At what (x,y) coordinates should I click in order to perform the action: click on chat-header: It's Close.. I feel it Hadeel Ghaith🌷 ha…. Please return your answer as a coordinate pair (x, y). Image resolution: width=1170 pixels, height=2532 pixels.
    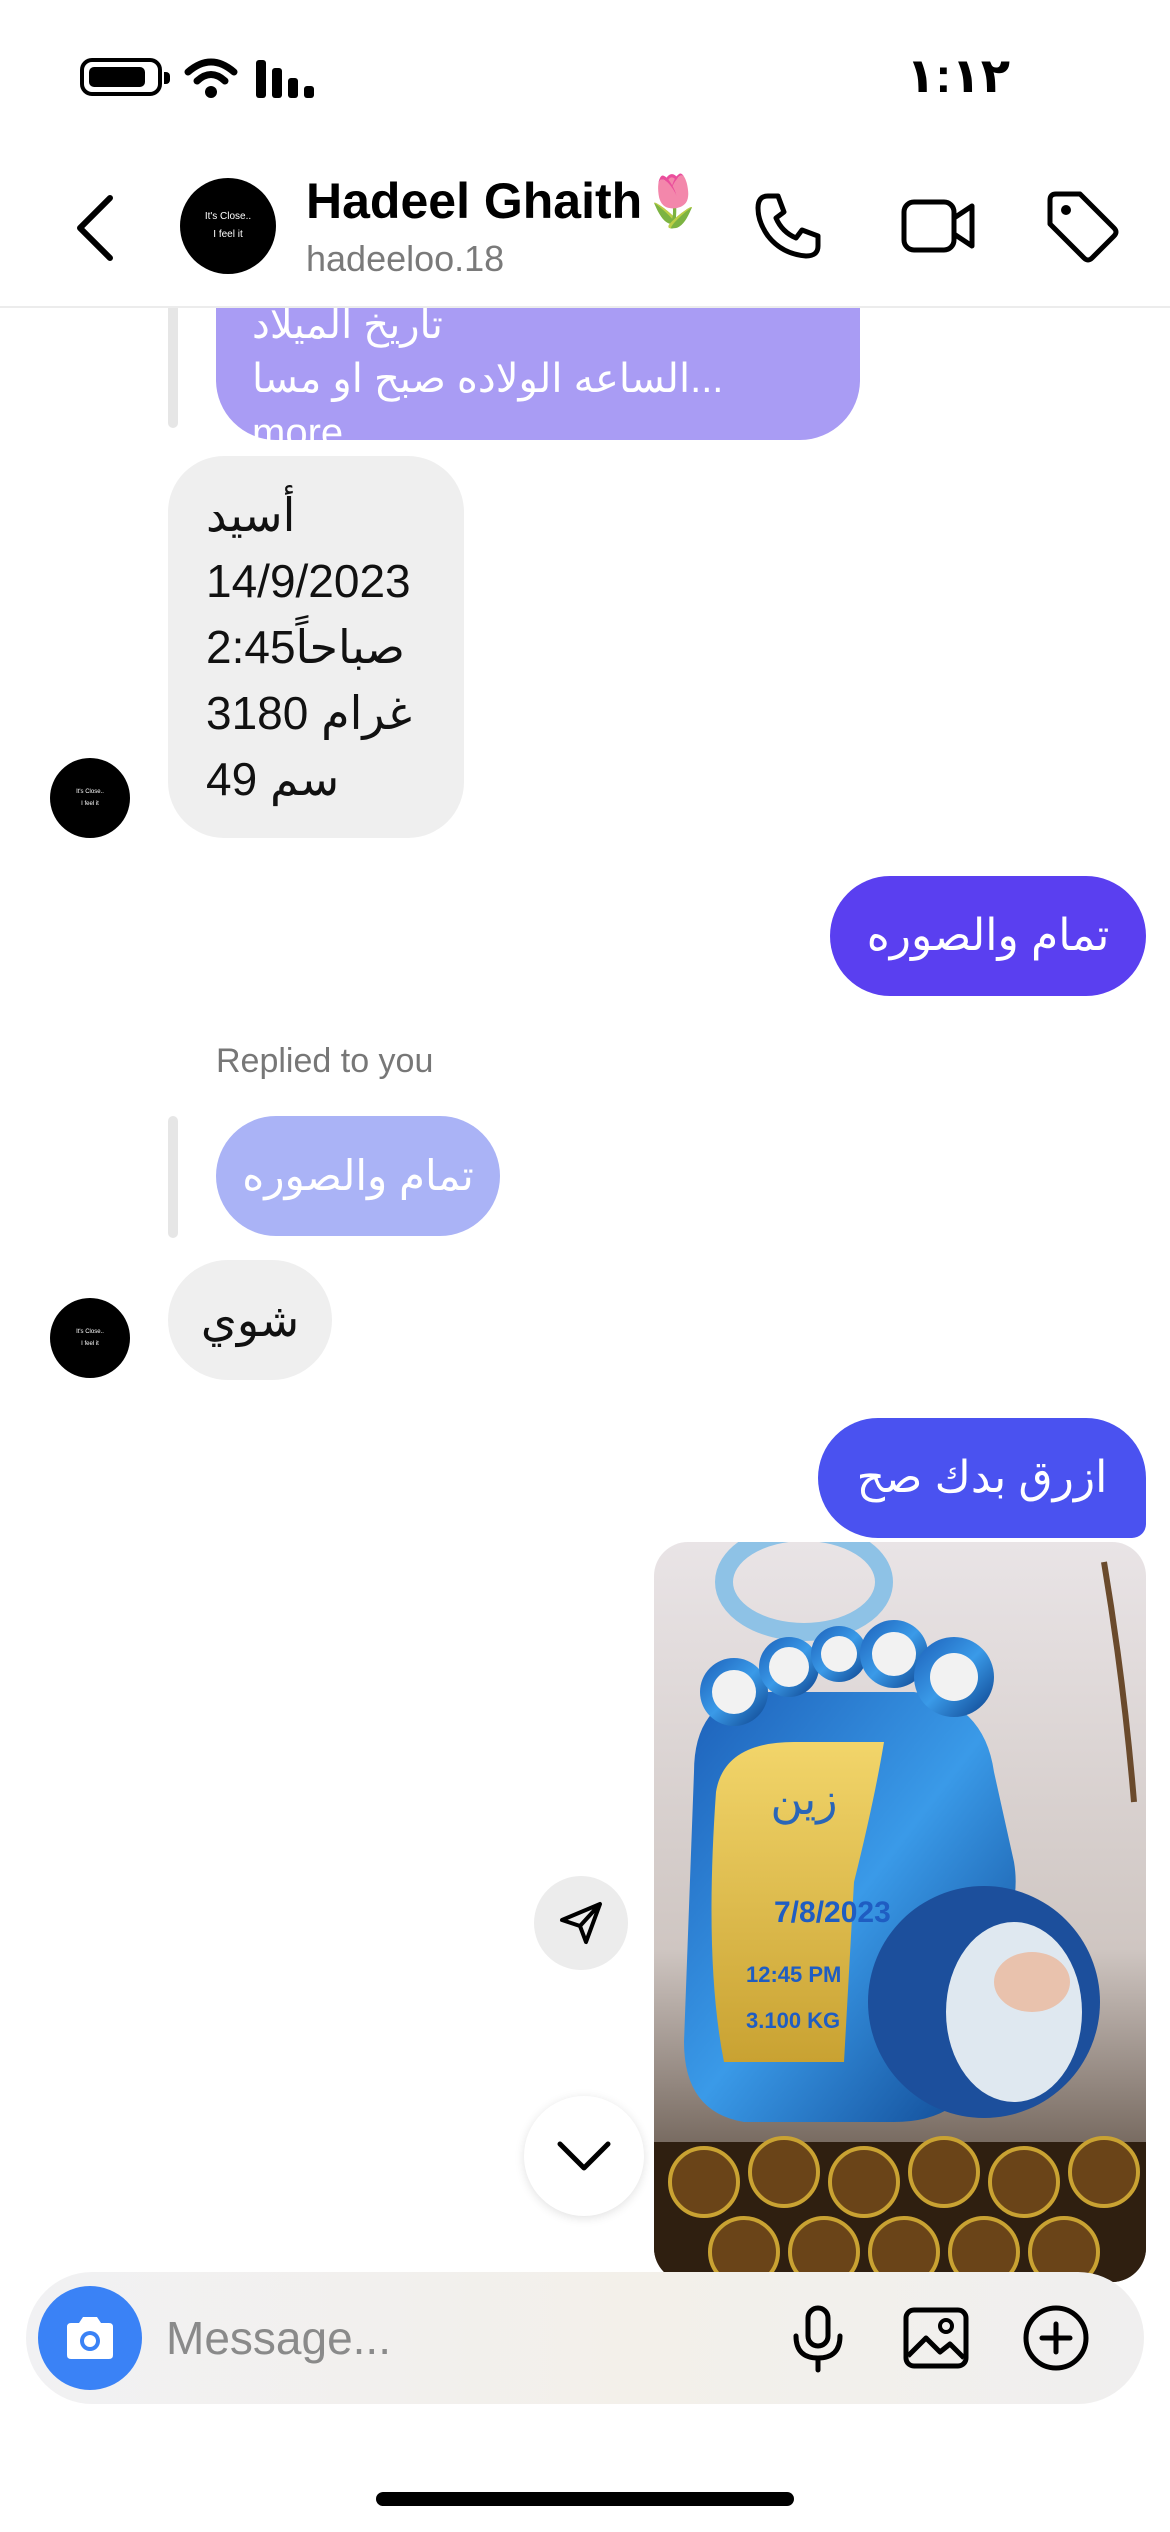
    Looking at the image, I should click on (585, 229).